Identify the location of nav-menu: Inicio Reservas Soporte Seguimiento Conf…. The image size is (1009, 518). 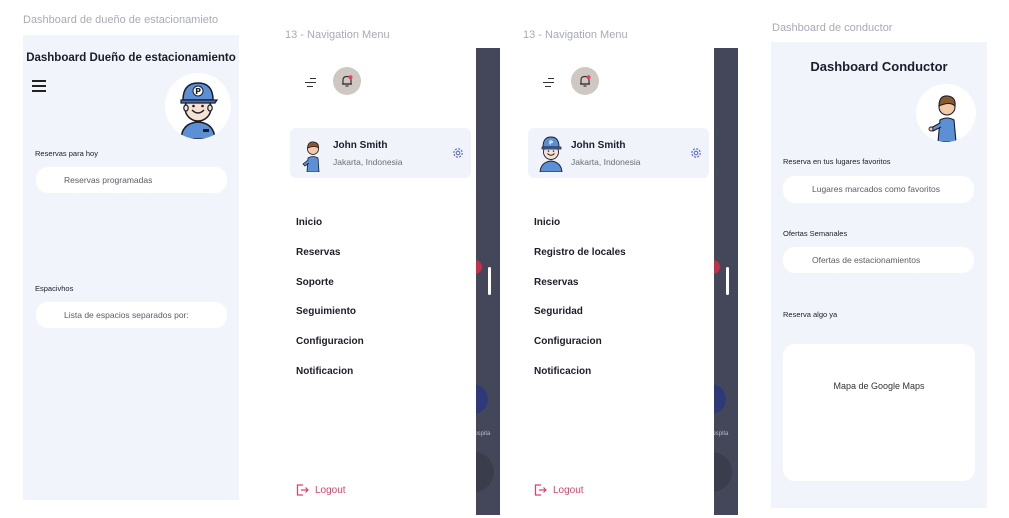
(330, 305).